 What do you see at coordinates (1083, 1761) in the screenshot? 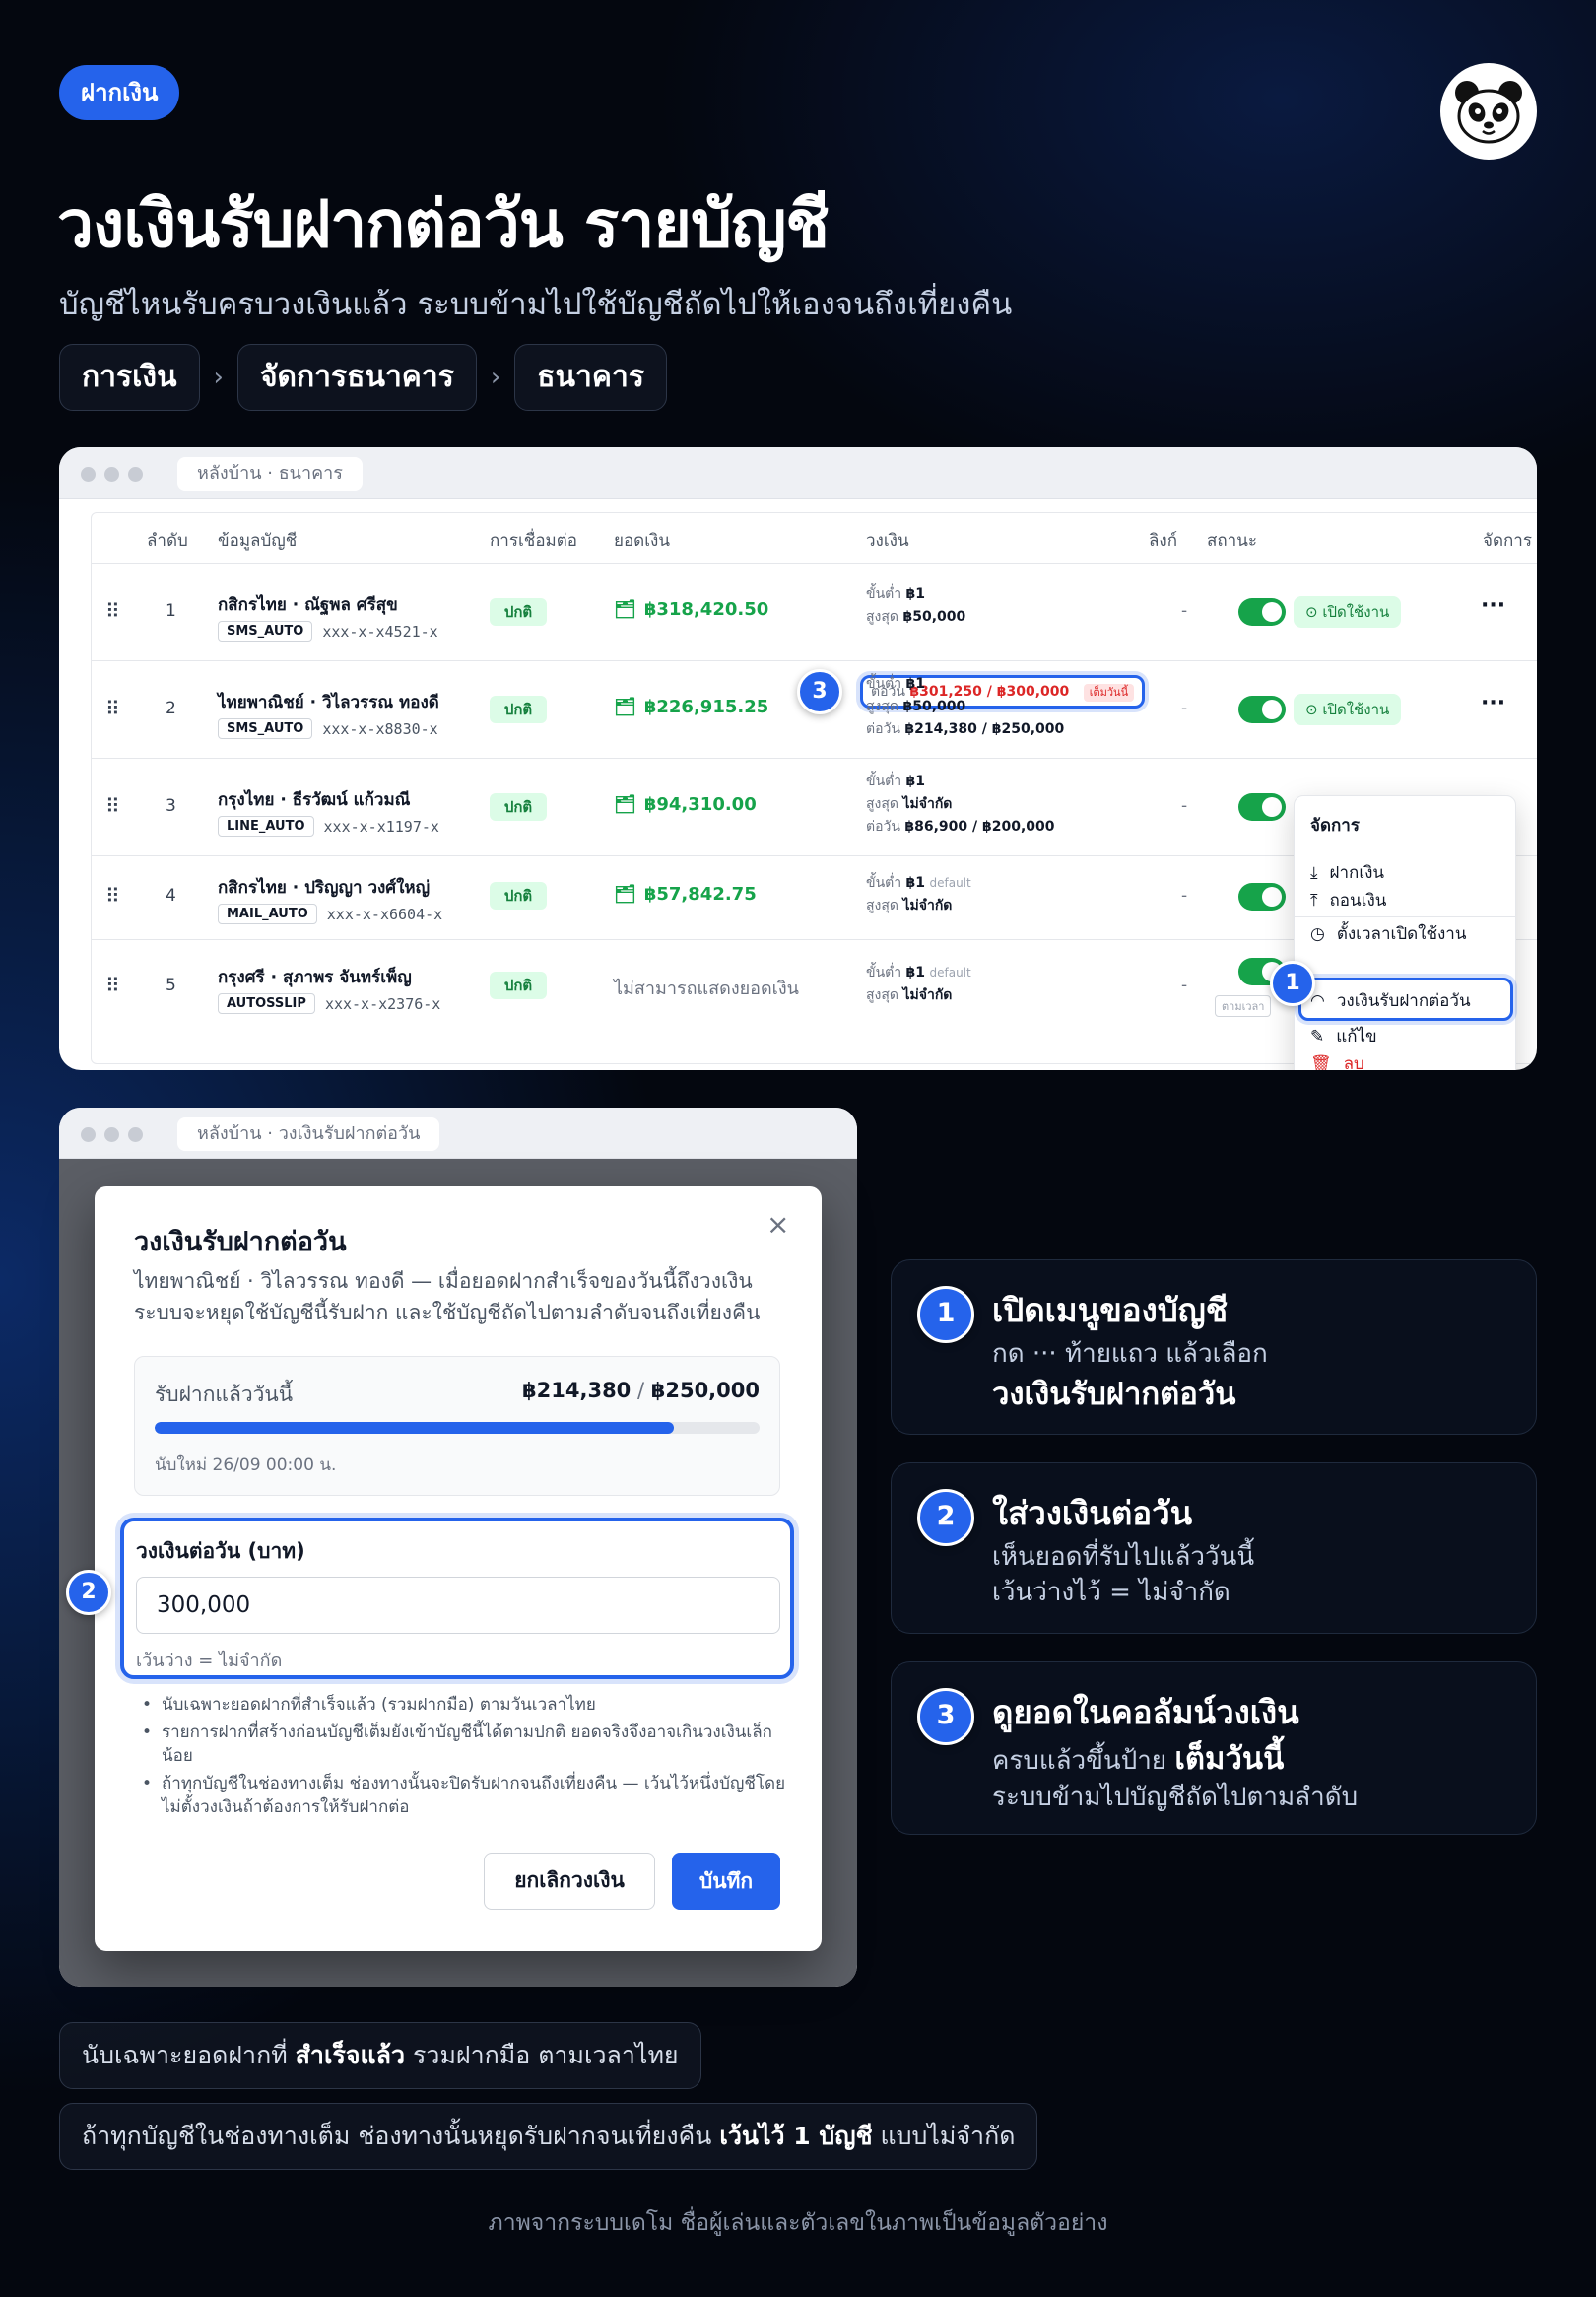
I see `step-text-part: ครบแล้วขึ้นป้าย` at bounding box center [1083, 1761].